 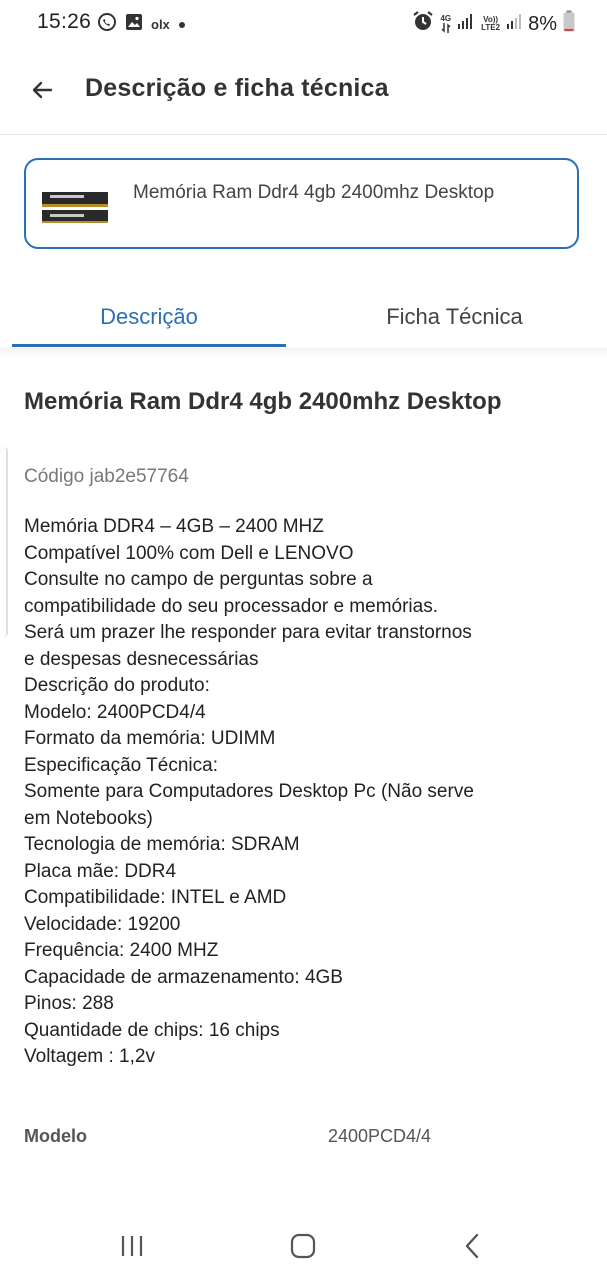 What do you see at coordinates (263, 401) in the screenshot?
I see `product-title: Memória Ram Ddr4 4gb 2400mhz Desktop` at bounding box center [263, 401].